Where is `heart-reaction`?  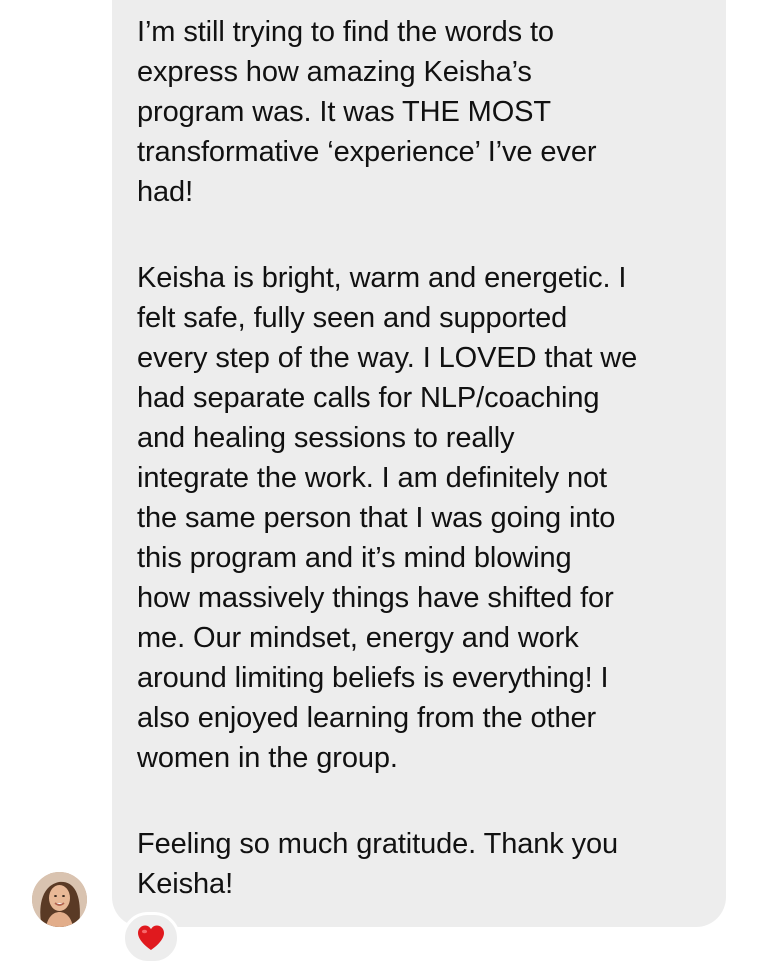 heart-reaction is located at coordinates (151, 938).